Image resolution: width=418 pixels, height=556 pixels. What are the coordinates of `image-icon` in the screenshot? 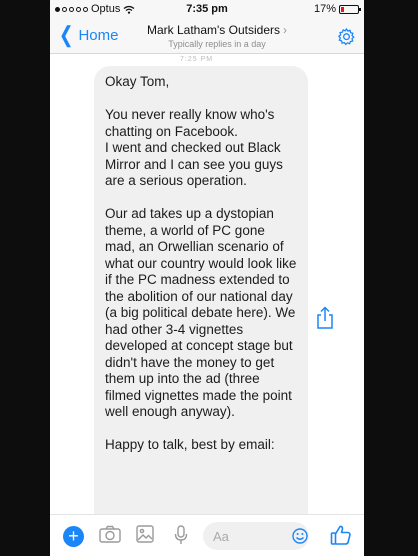 It's located at (145, 534).